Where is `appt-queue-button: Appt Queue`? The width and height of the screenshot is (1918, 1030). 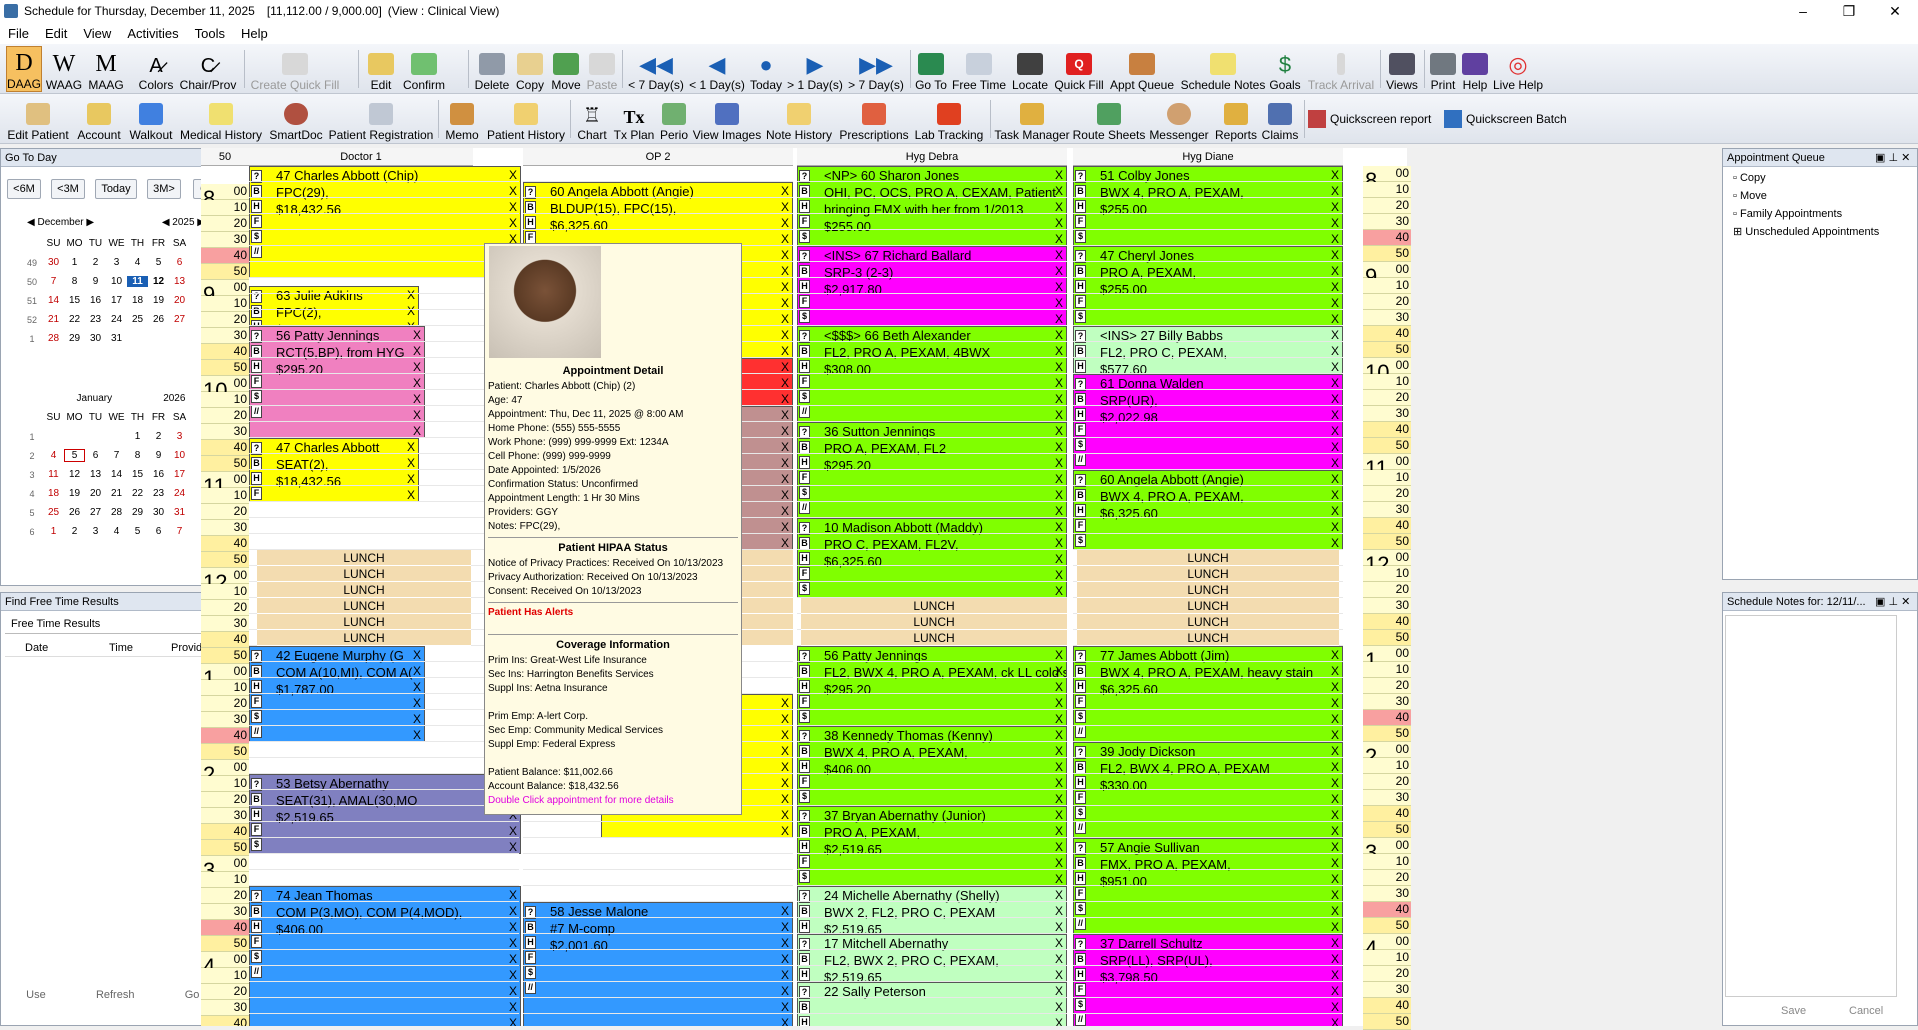
appt-queue-button: Appt Queue is located at coordinates (1142, 69).